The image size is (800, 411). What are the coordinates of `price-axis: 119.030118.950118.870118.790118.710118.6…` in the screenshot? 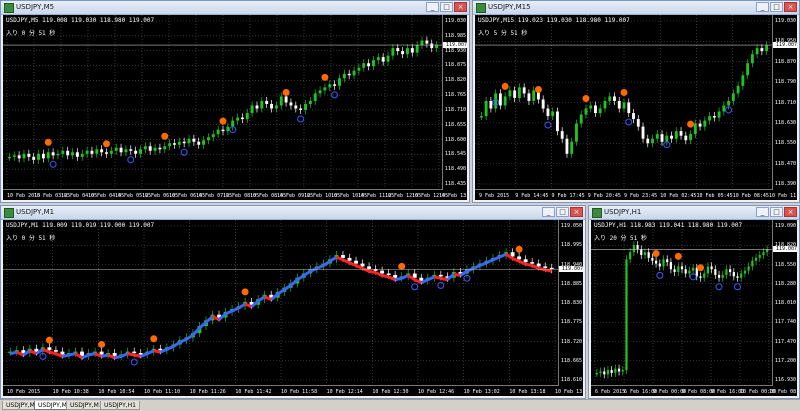 It's located at (784, 107).